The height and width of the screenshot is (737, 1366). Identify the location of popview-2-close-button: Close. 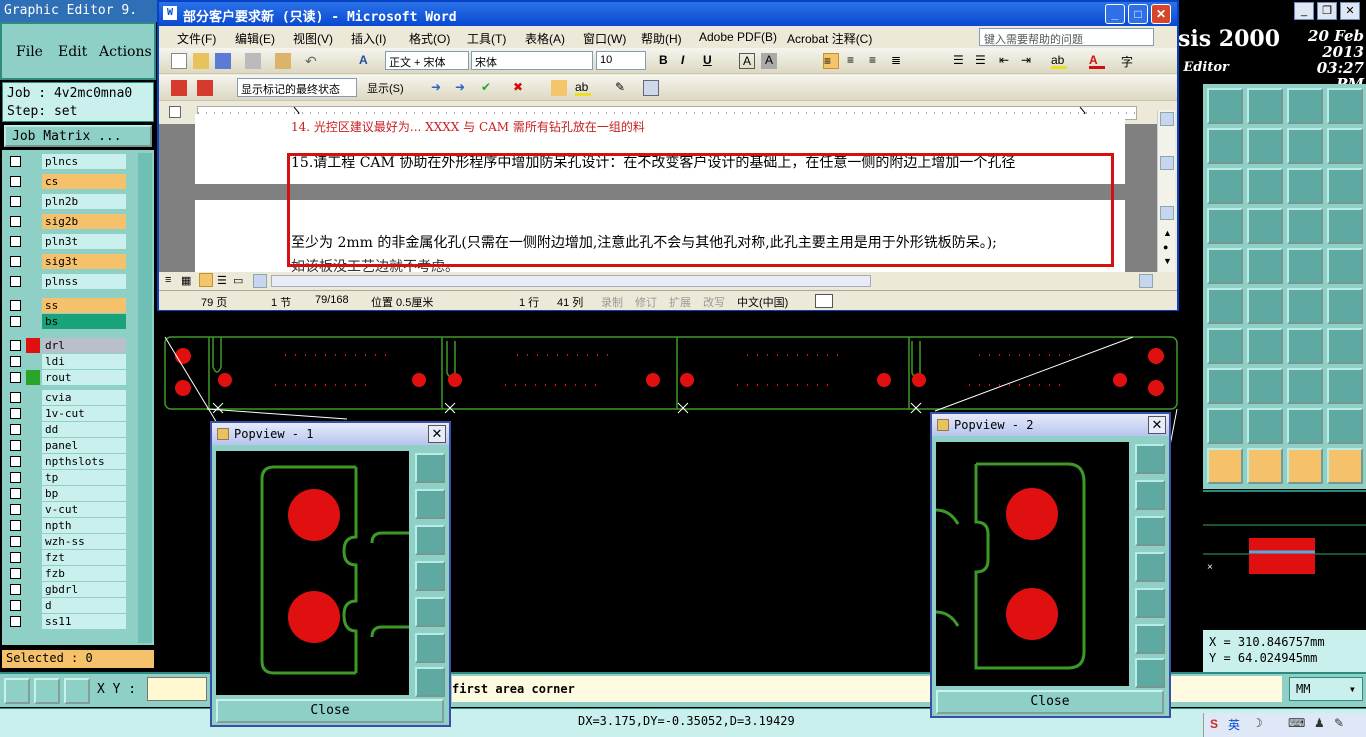
(1050, 702).